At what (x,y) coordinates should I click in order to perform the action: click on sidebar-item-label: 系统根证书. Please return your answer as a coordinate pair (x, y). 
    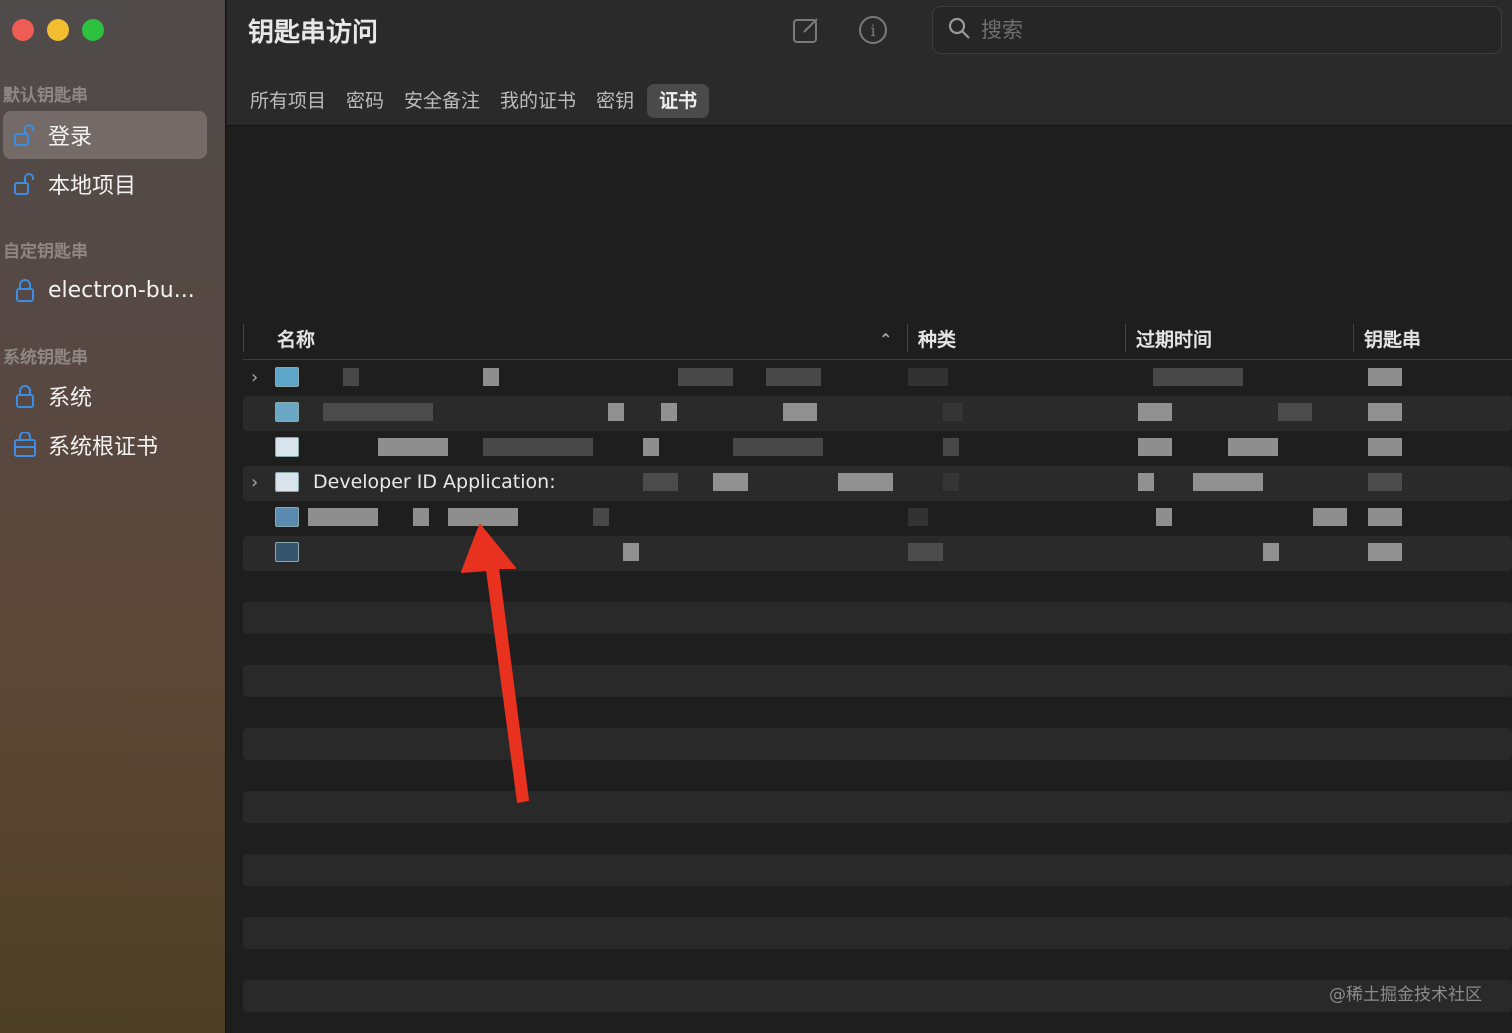
    Looking at the image, I should click on (103, 447).